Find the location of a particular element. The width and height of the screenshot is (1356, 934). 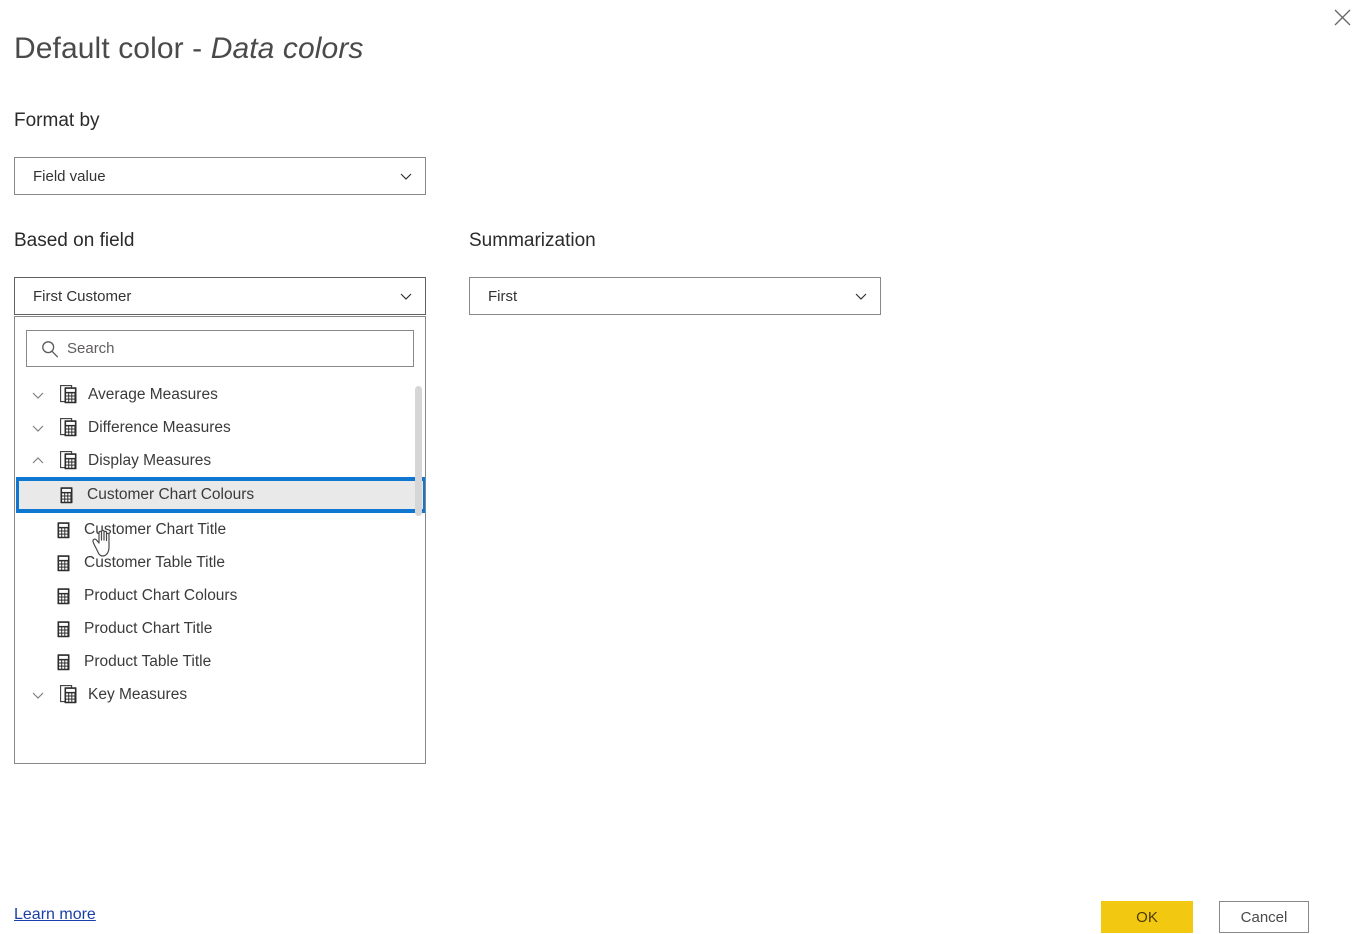

format-by-label: Format by is located at coordinates (57, 120).